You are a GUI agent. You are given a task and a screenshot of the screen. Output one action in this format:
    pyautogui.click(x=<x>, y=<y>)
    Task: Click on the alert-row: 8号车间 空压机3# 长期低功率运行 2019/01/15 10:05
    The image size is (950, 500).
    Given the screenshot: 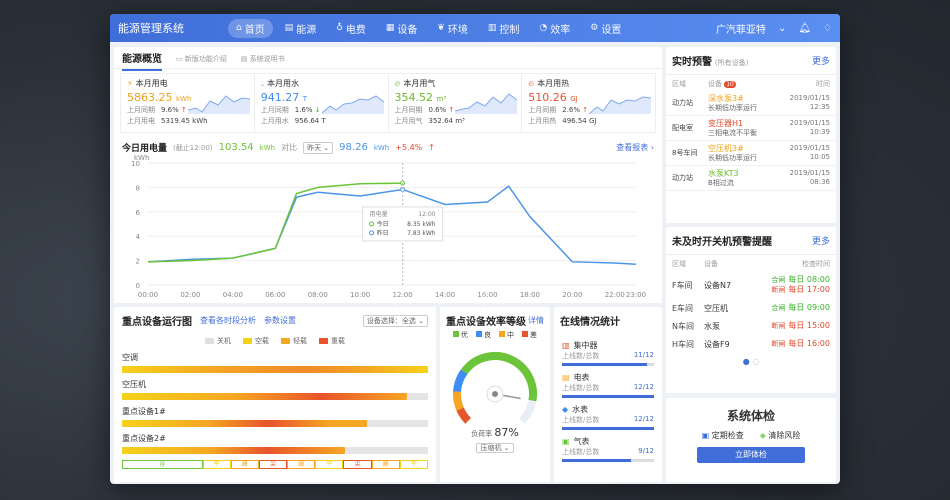 What is the action you would take?
    pyautogui.click(x=751, y=153)
    